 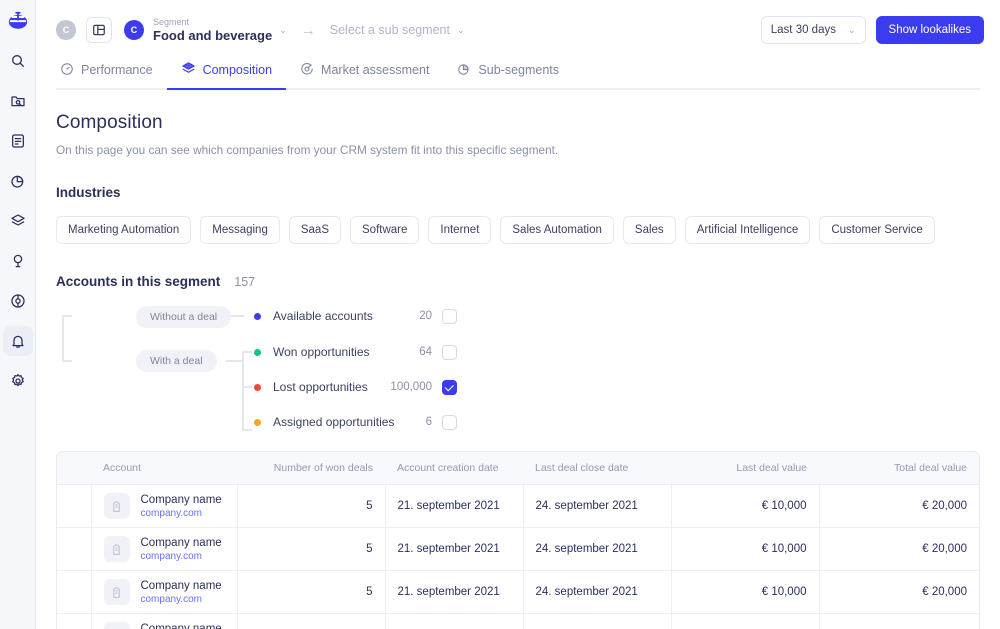 What do you see at coordinates (776, 74) in the screenshot?
I see `tab-bar-filler` at bounding box center [776, 74].